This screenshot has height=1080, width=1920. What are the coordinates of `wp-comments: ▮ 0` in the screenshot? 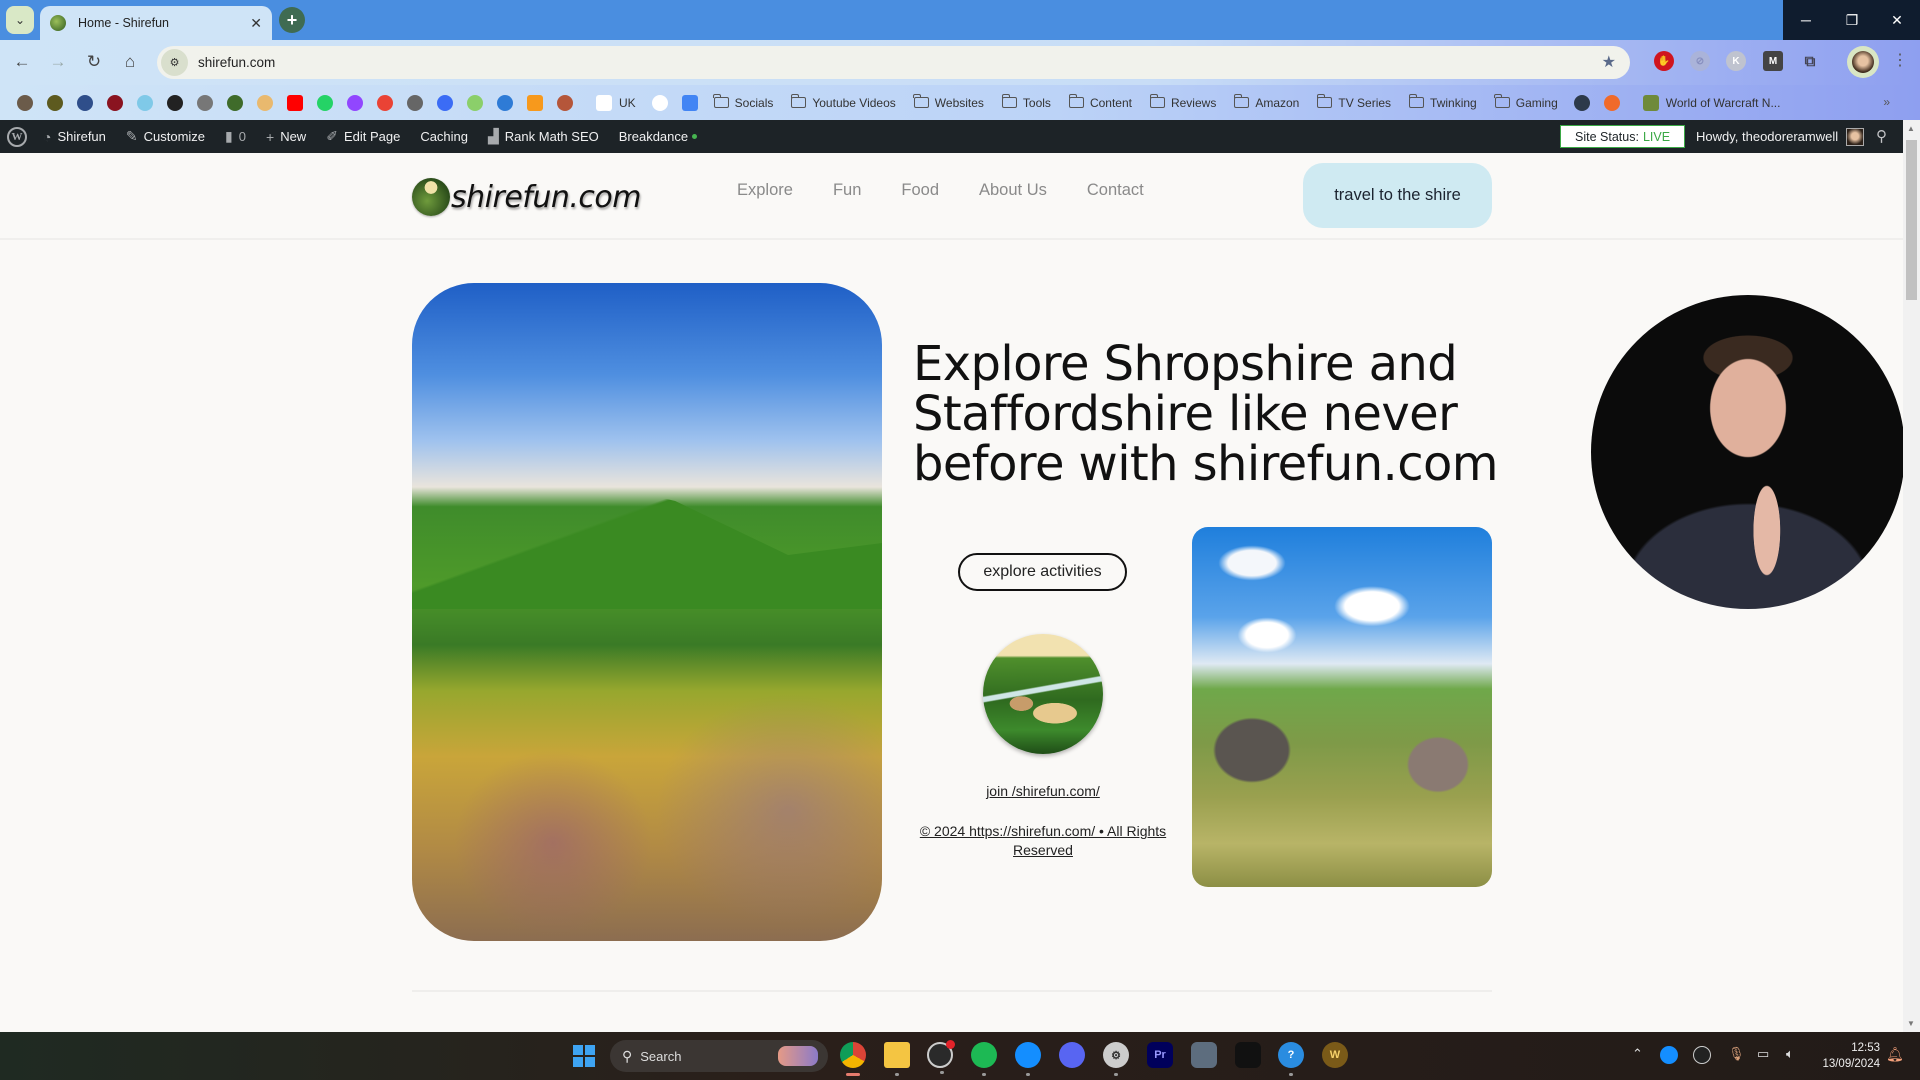 It's located at (235, 136).